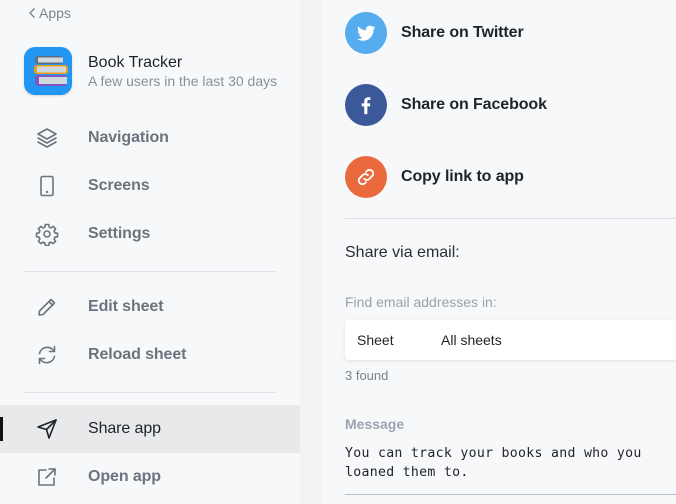  Describe the element at coordinates (47, 186) in the screenshot. I see `phone-icon` at that location.